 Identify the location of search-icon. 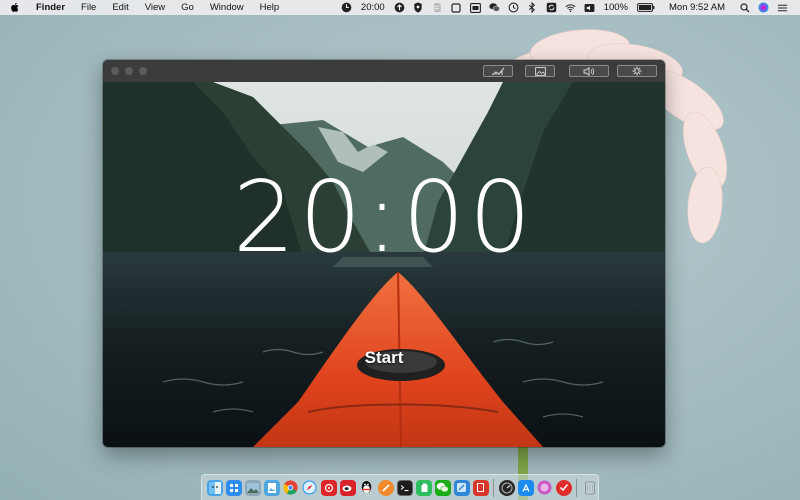
(744, 7).